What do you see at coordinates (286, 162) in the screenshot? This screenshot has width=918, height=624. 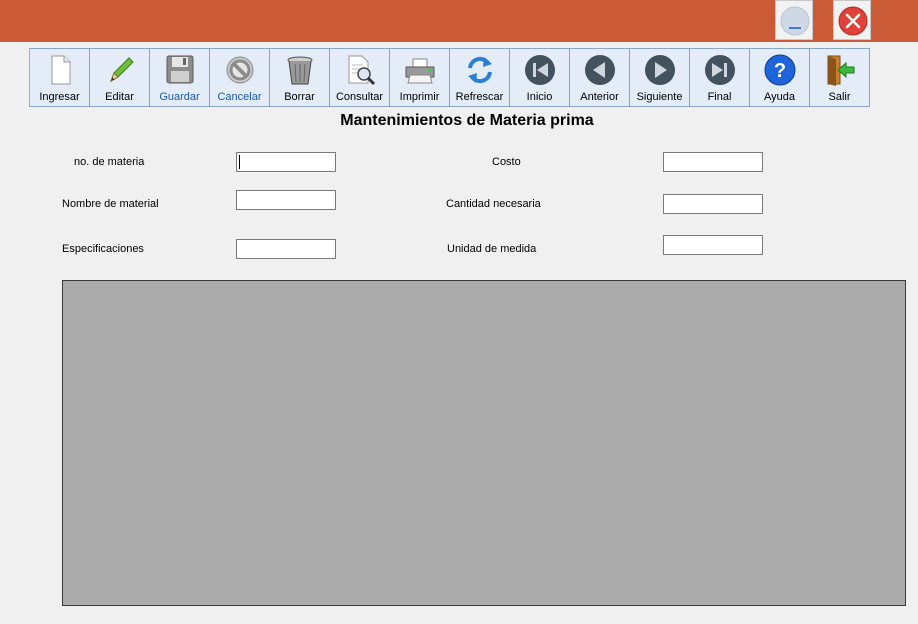 I see `no-materia-input` at bounding box center [286, 162].